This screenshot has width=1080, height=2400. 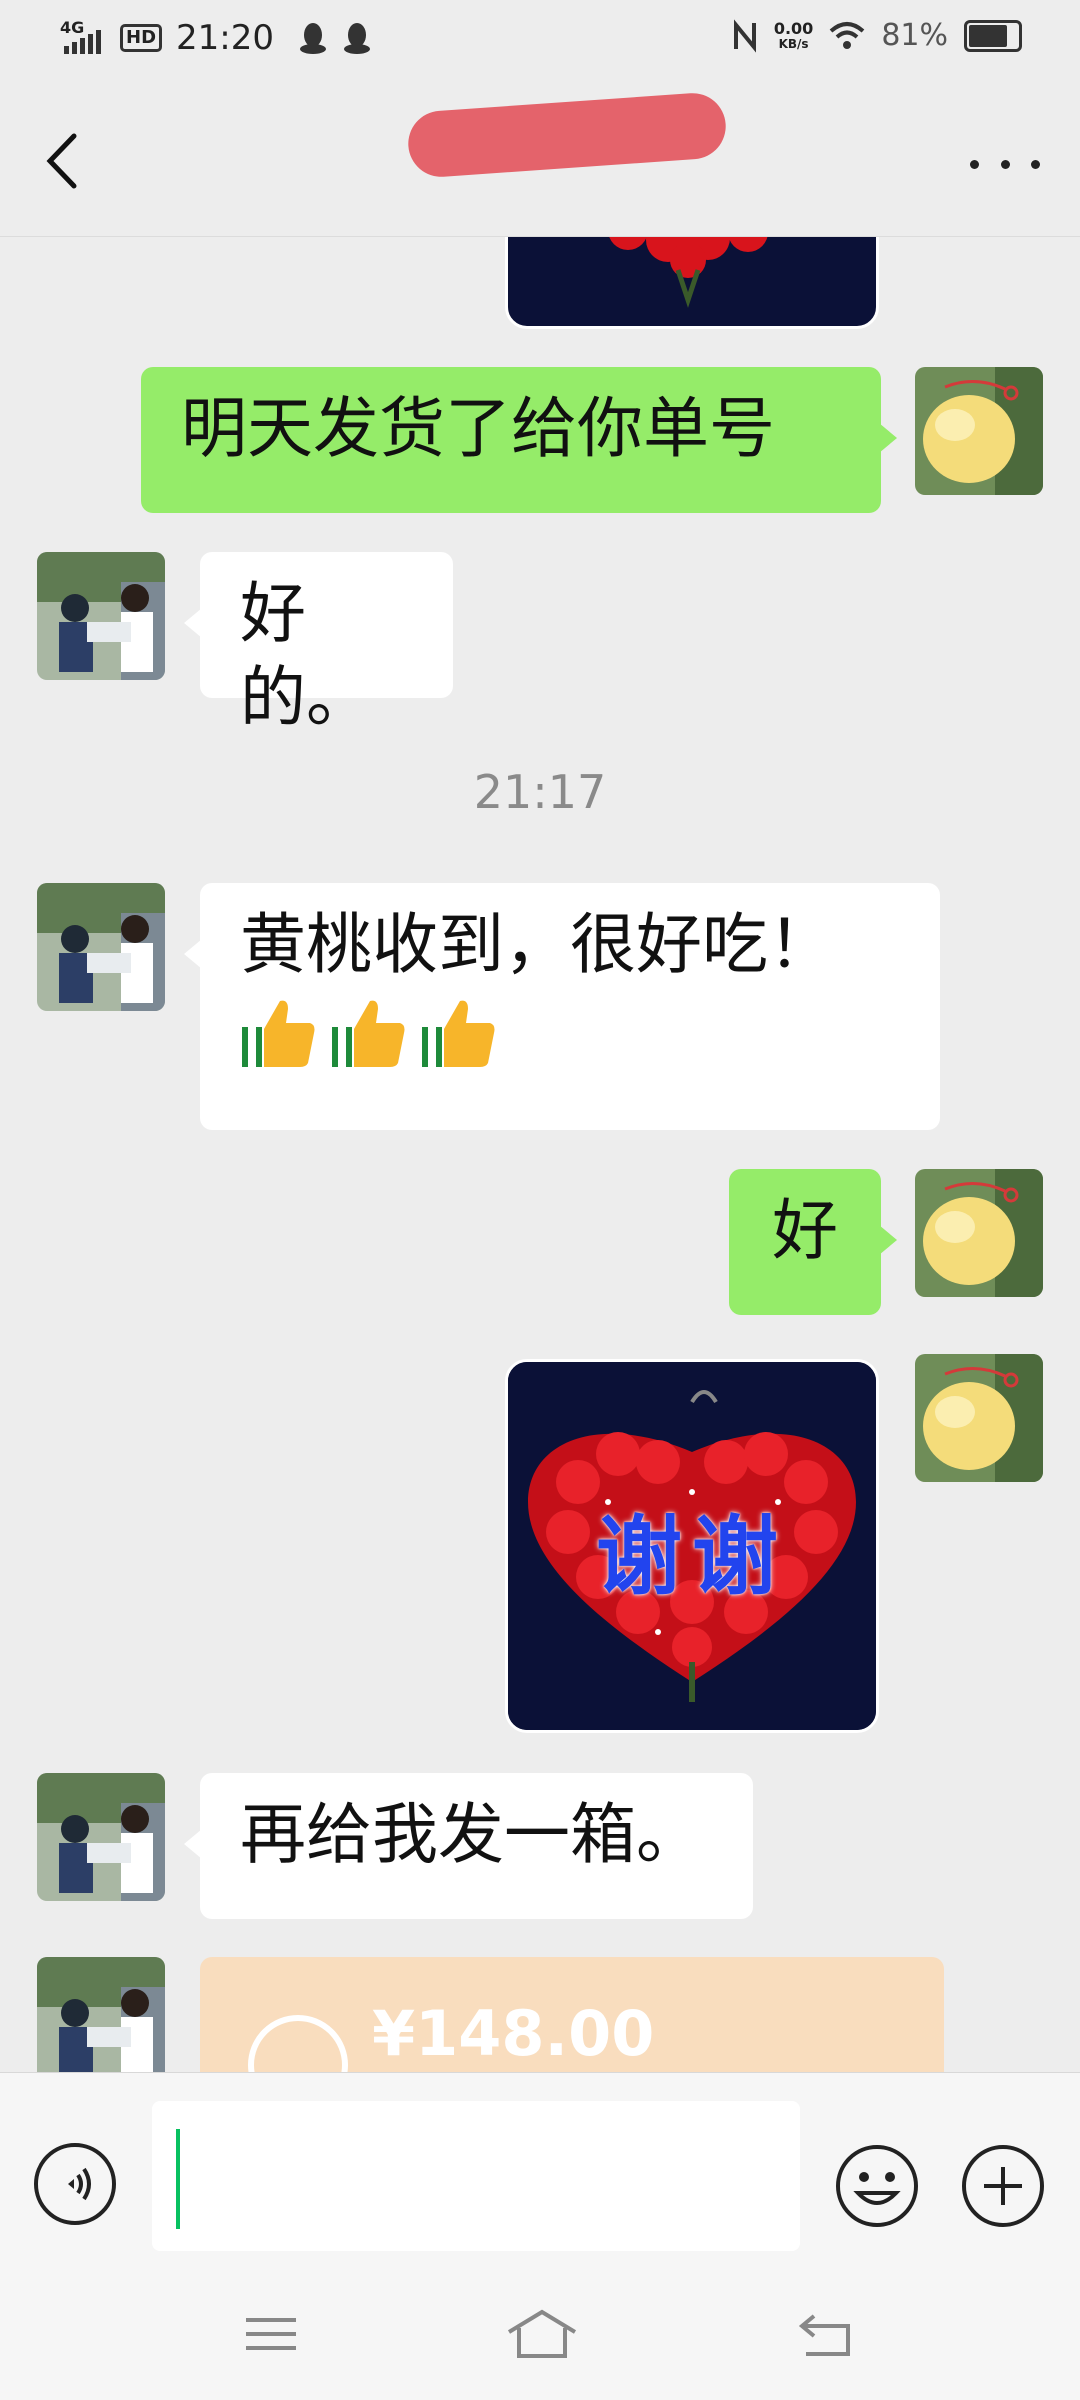 What do you see at coordinates (793, 34) in the screenshot?
I see `network-speed: 0.00 KB/s` at bounding box center [793, 34].